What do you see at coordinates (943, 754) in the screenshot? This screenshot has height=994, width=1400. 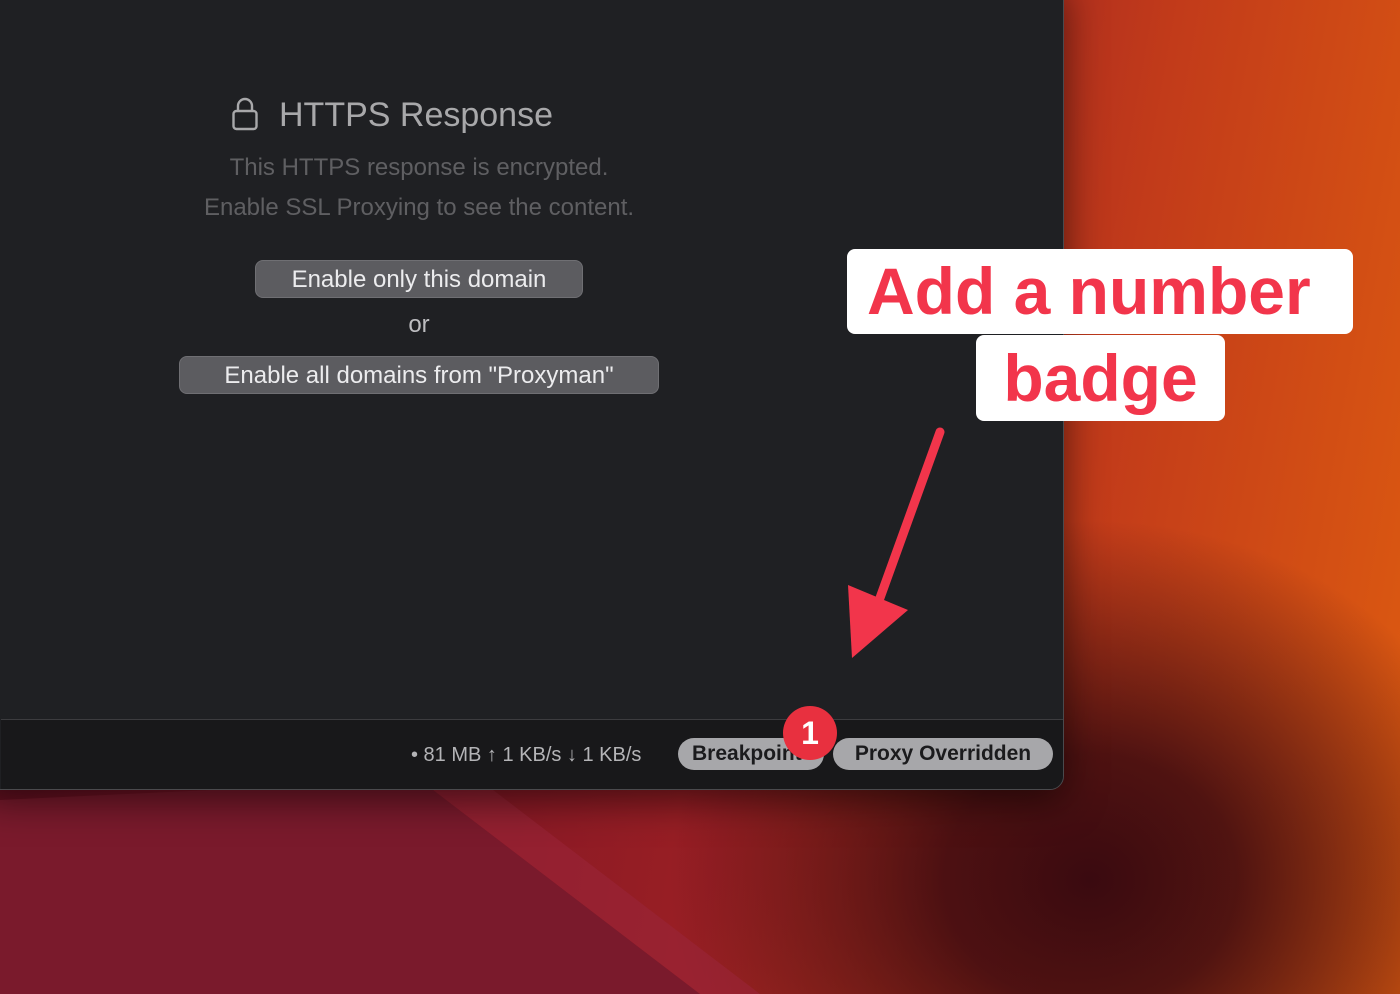 I see `proxy-overridden-pill: Proxy Overridden` at bounding box center [943, 754].